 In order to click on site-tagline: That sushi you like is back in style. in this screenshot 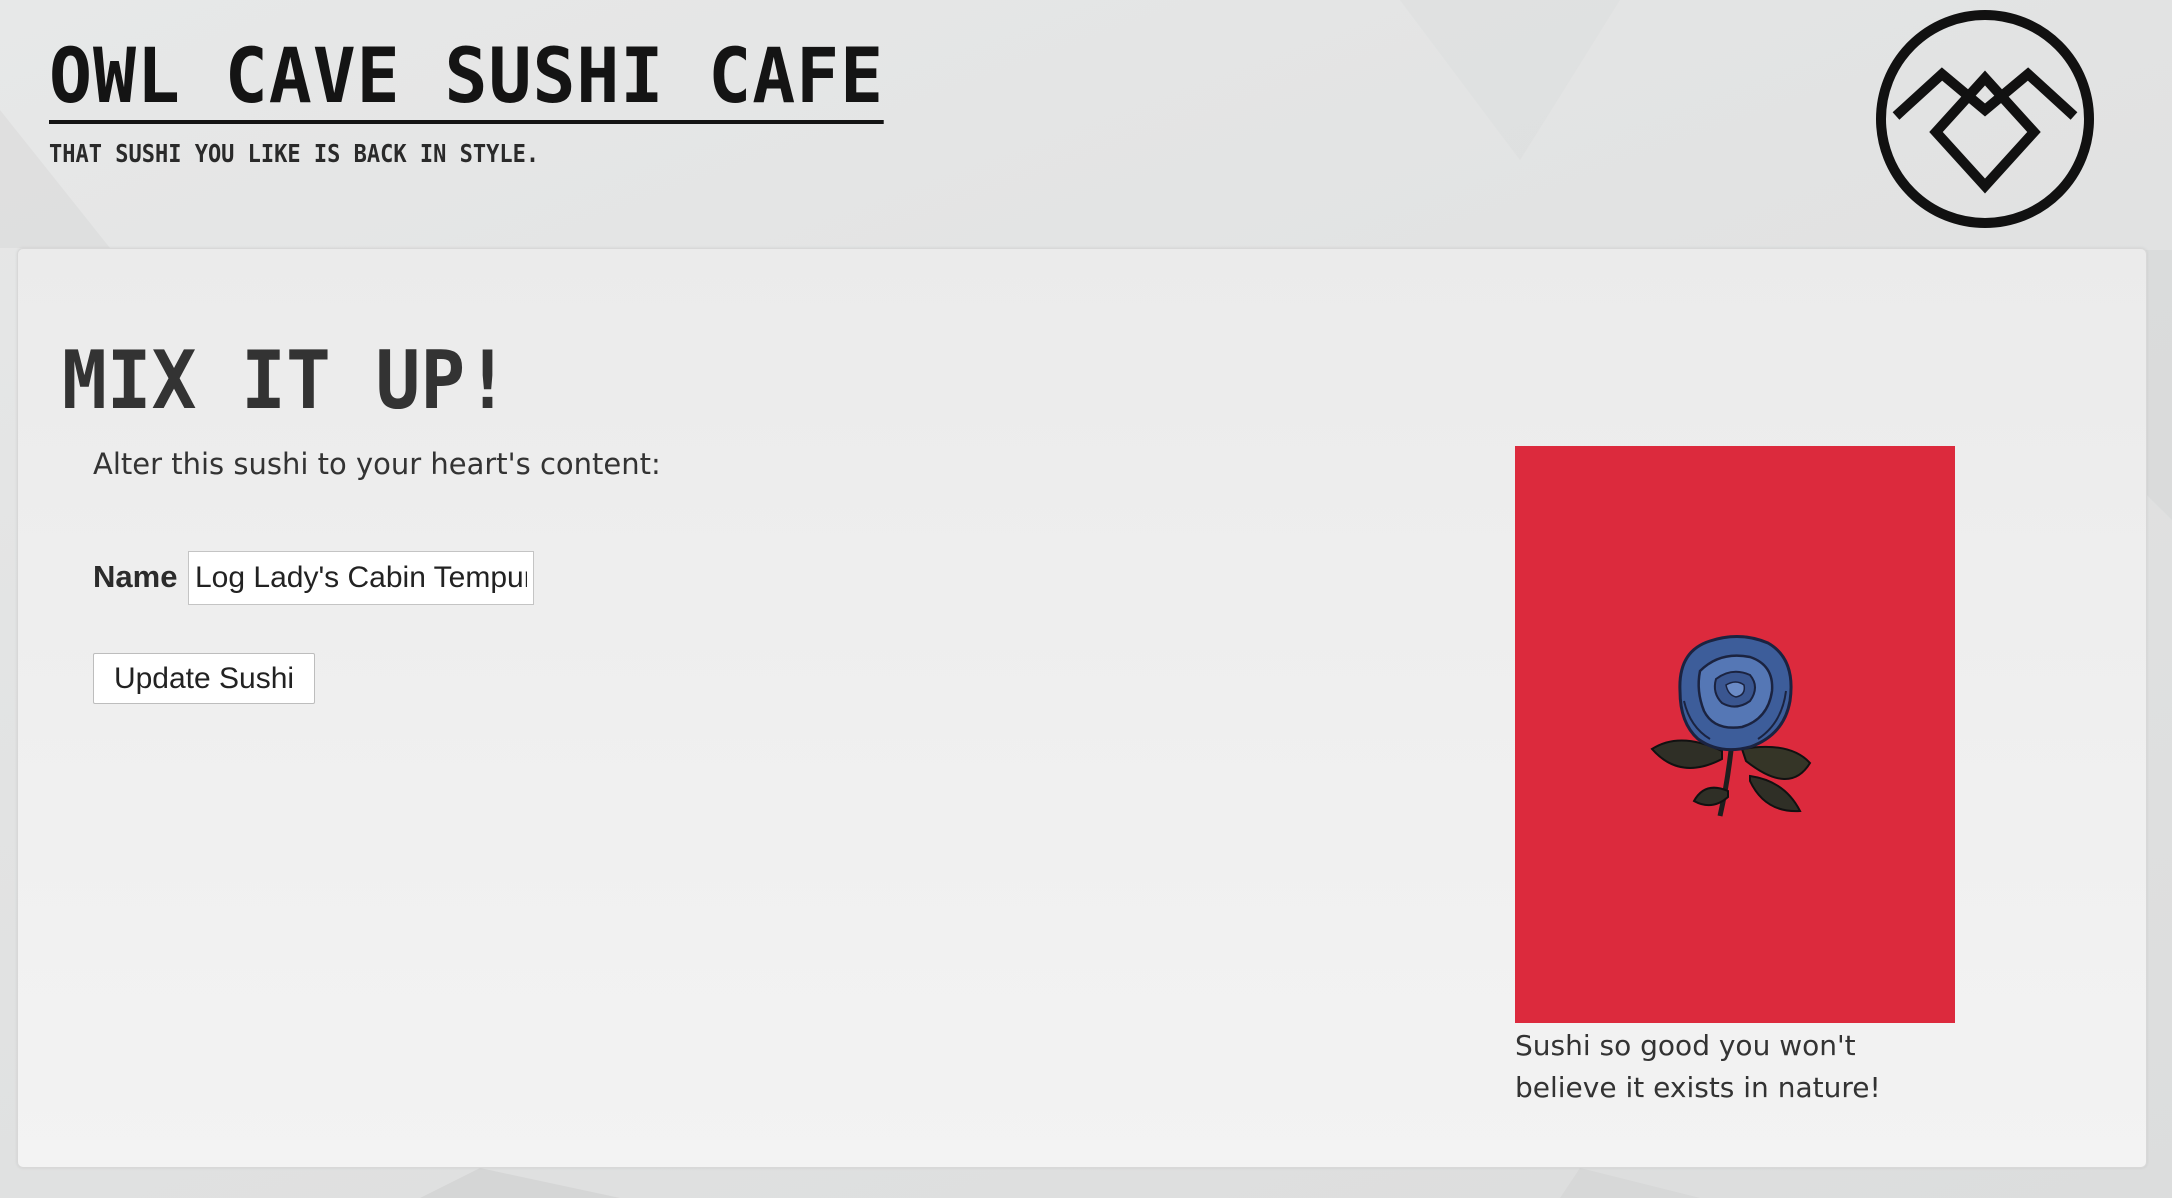, I will do `click(294, 153)`.